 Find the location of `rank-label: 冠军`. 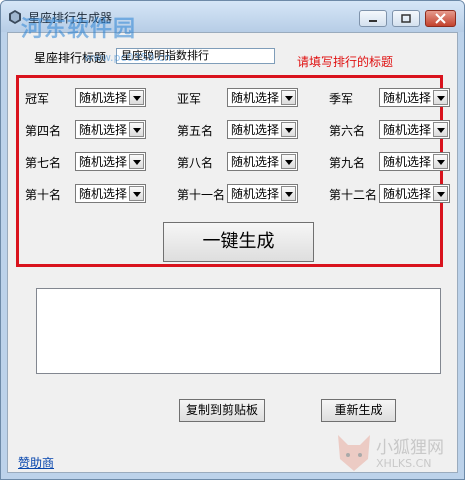

rank-label: 冠军 is located at coordinates (37, 99).